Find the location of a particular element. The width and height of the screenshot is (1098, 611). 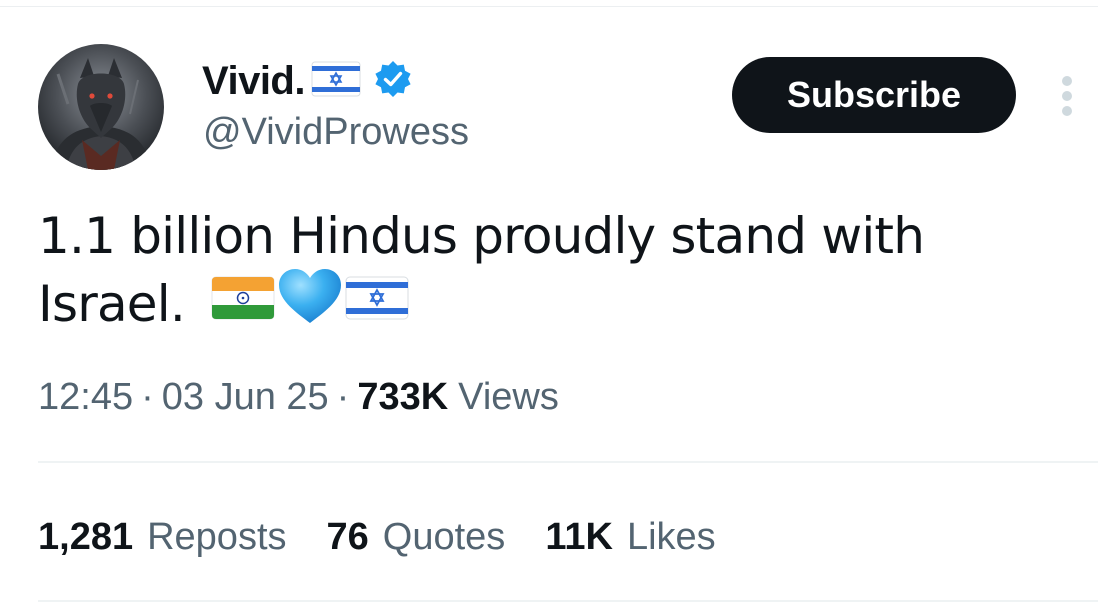

engagement-stats: 1,281 Reposts 76 Quotes 11K Likes is located at coordinates (397, 537).